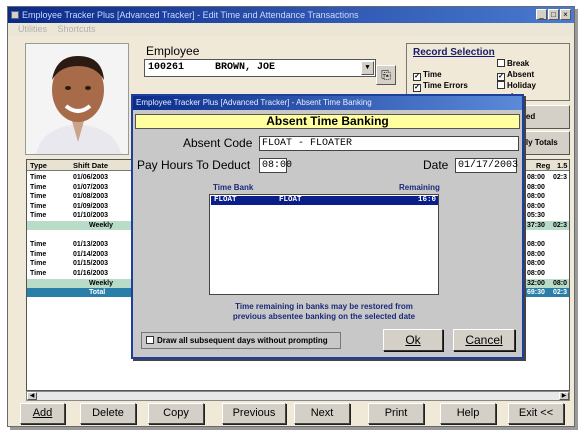 This screenshot has width=586, height=432. What do you see at coordinates (322, 413) in the screenshot?
I see `next-button: Next` at bounding box center [322, 413].